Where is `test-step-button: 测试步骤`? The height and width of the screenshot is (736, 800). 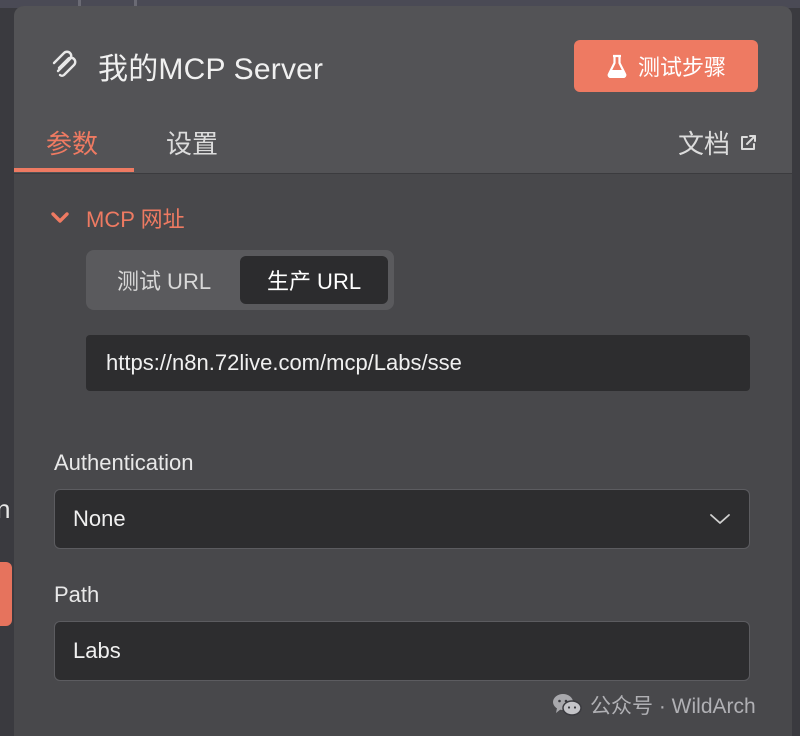
test-step-button: 测试步骤 is located at coordinates (666, 66).